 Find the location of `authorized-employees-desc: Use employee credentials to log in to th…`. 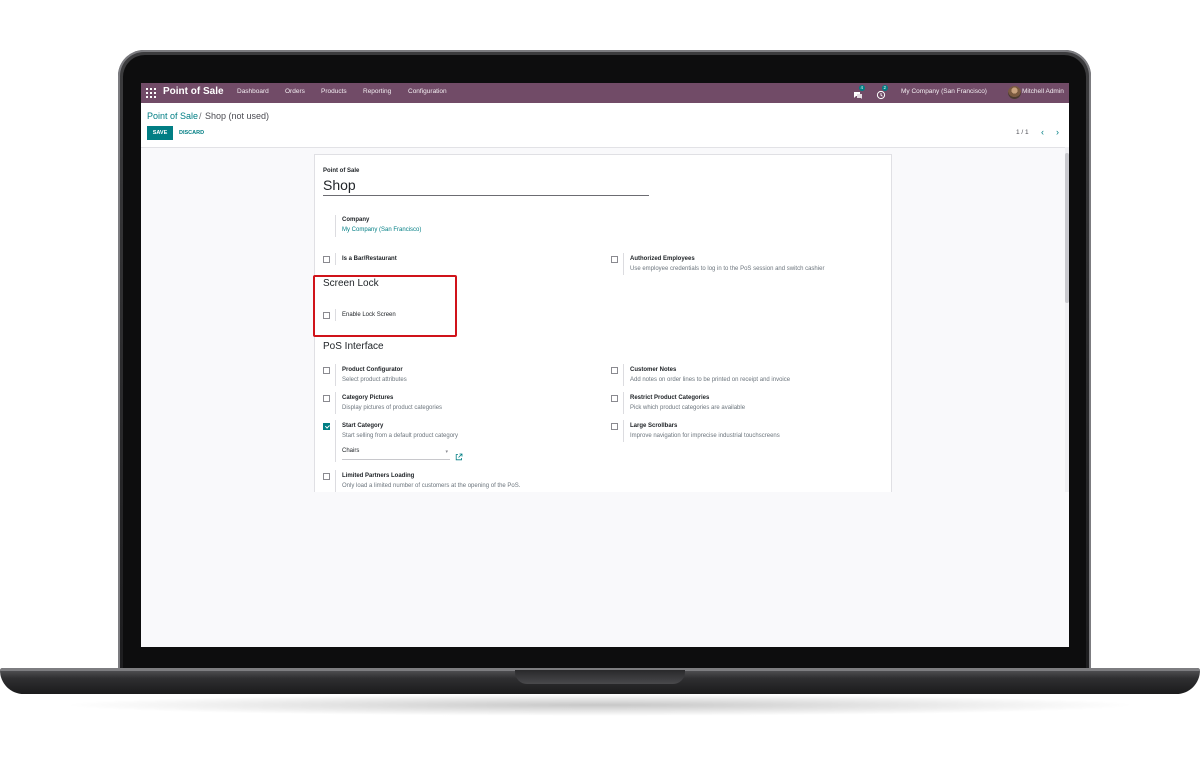

authorized-employees-desc: Use employee credentials to log in to th… is located at coordinates (727, 269).